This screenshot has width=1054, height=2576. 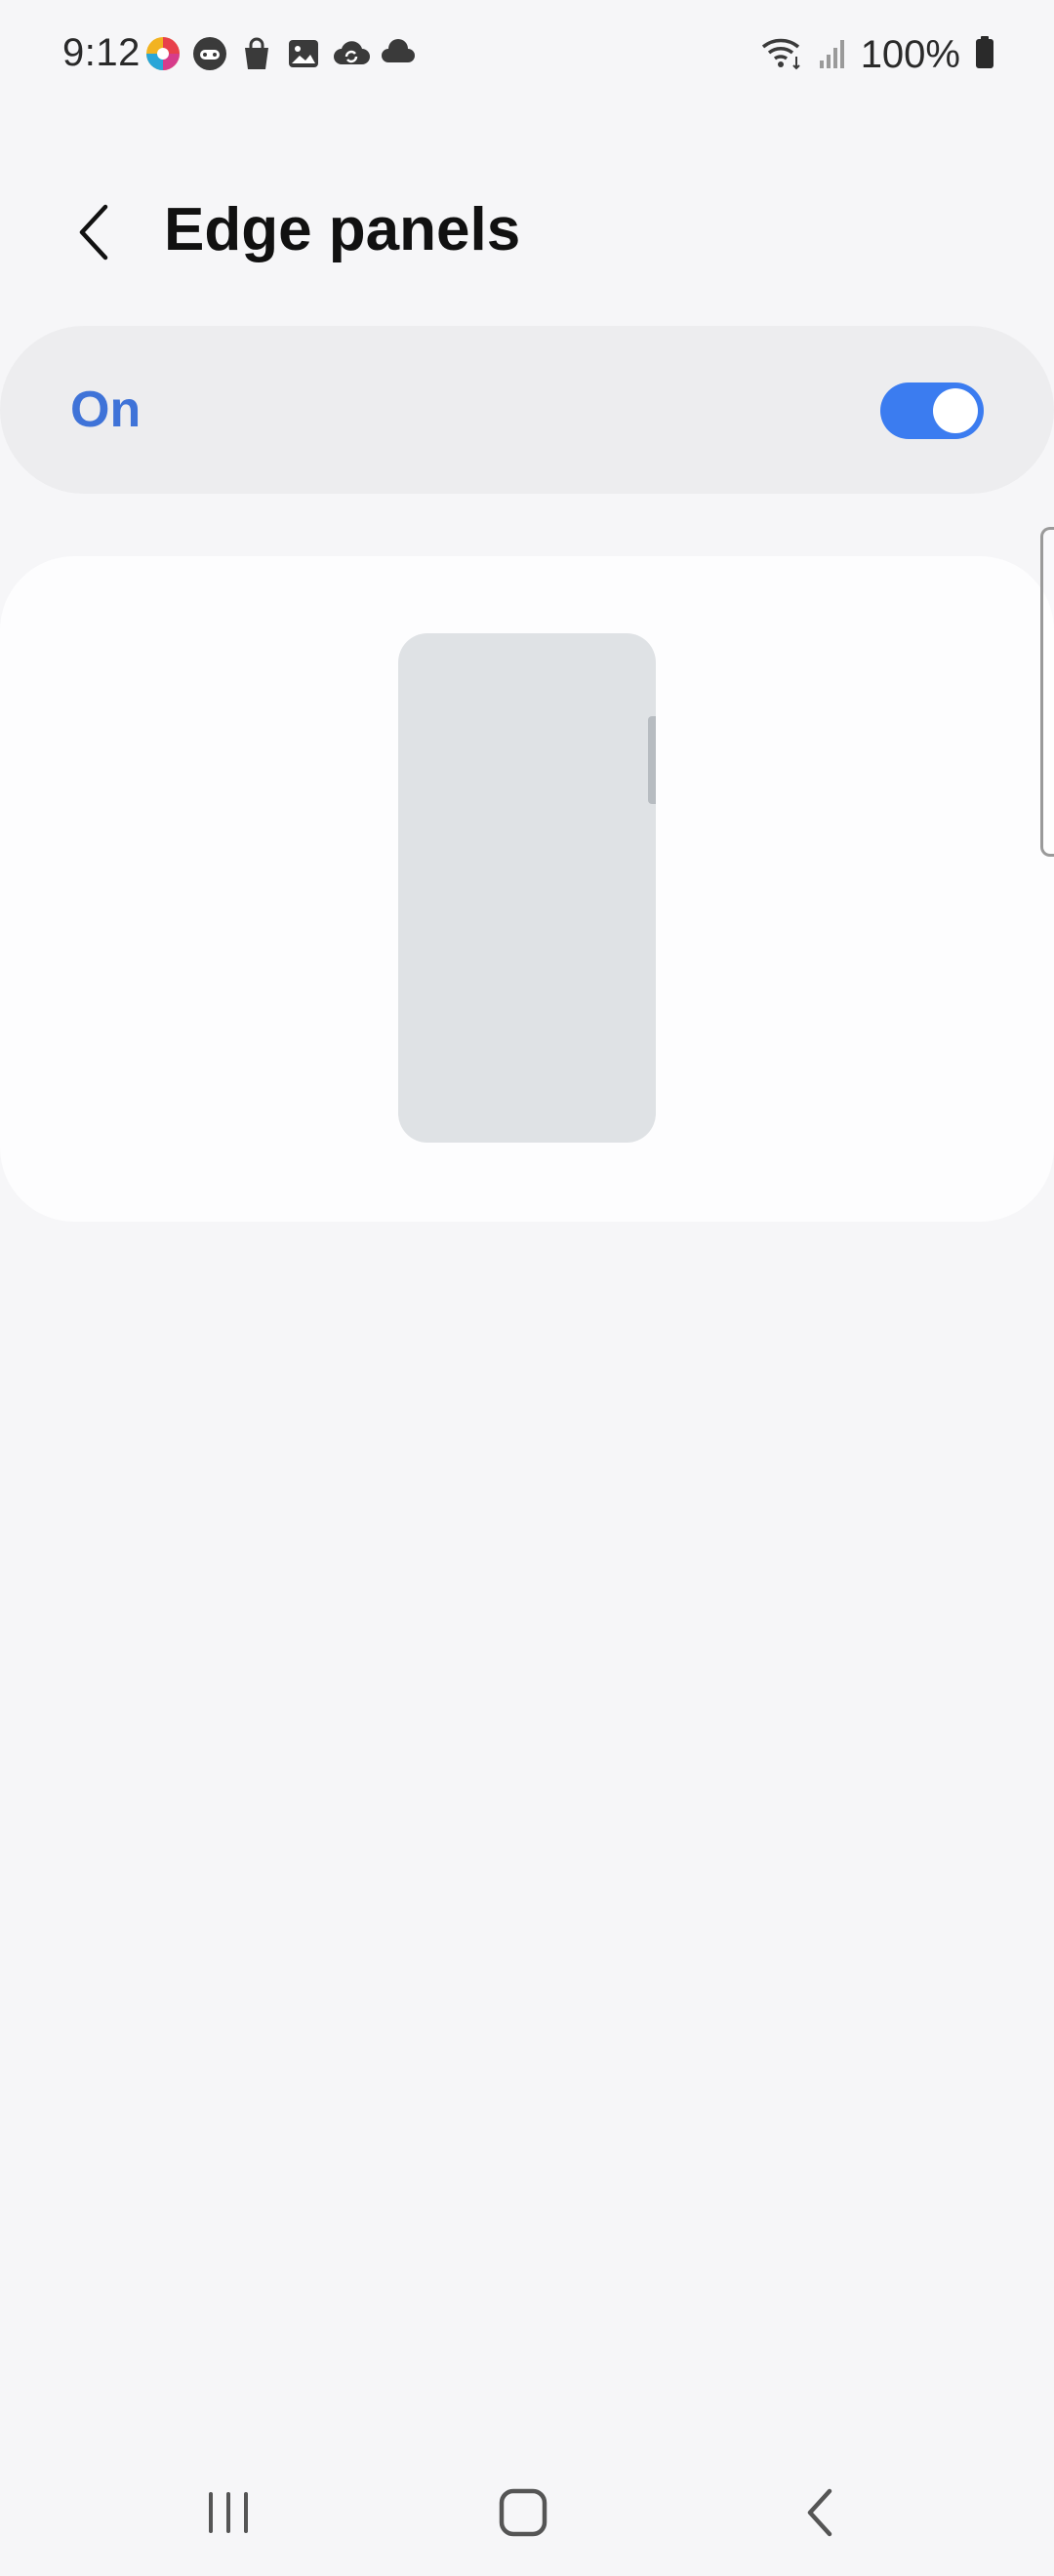 What do you see at coordinates (652, 760) in the screenshot?
I see `preview-edge-handle` at bounding box center [652, 760].